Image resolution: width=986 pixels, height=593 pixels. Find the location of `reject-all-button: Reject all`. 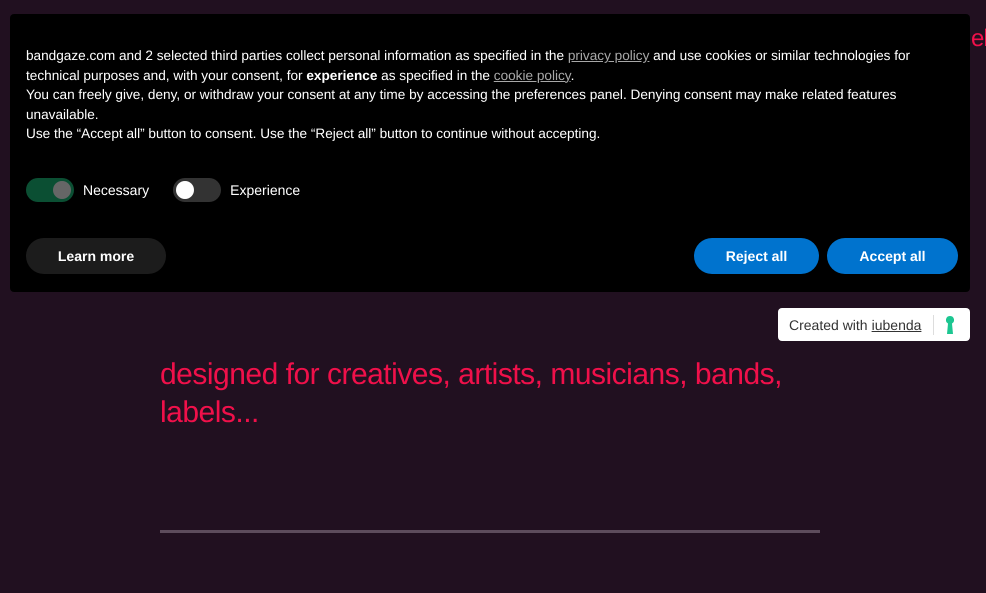

reject-all-button: Reject all is located at coordinates (756, 256).